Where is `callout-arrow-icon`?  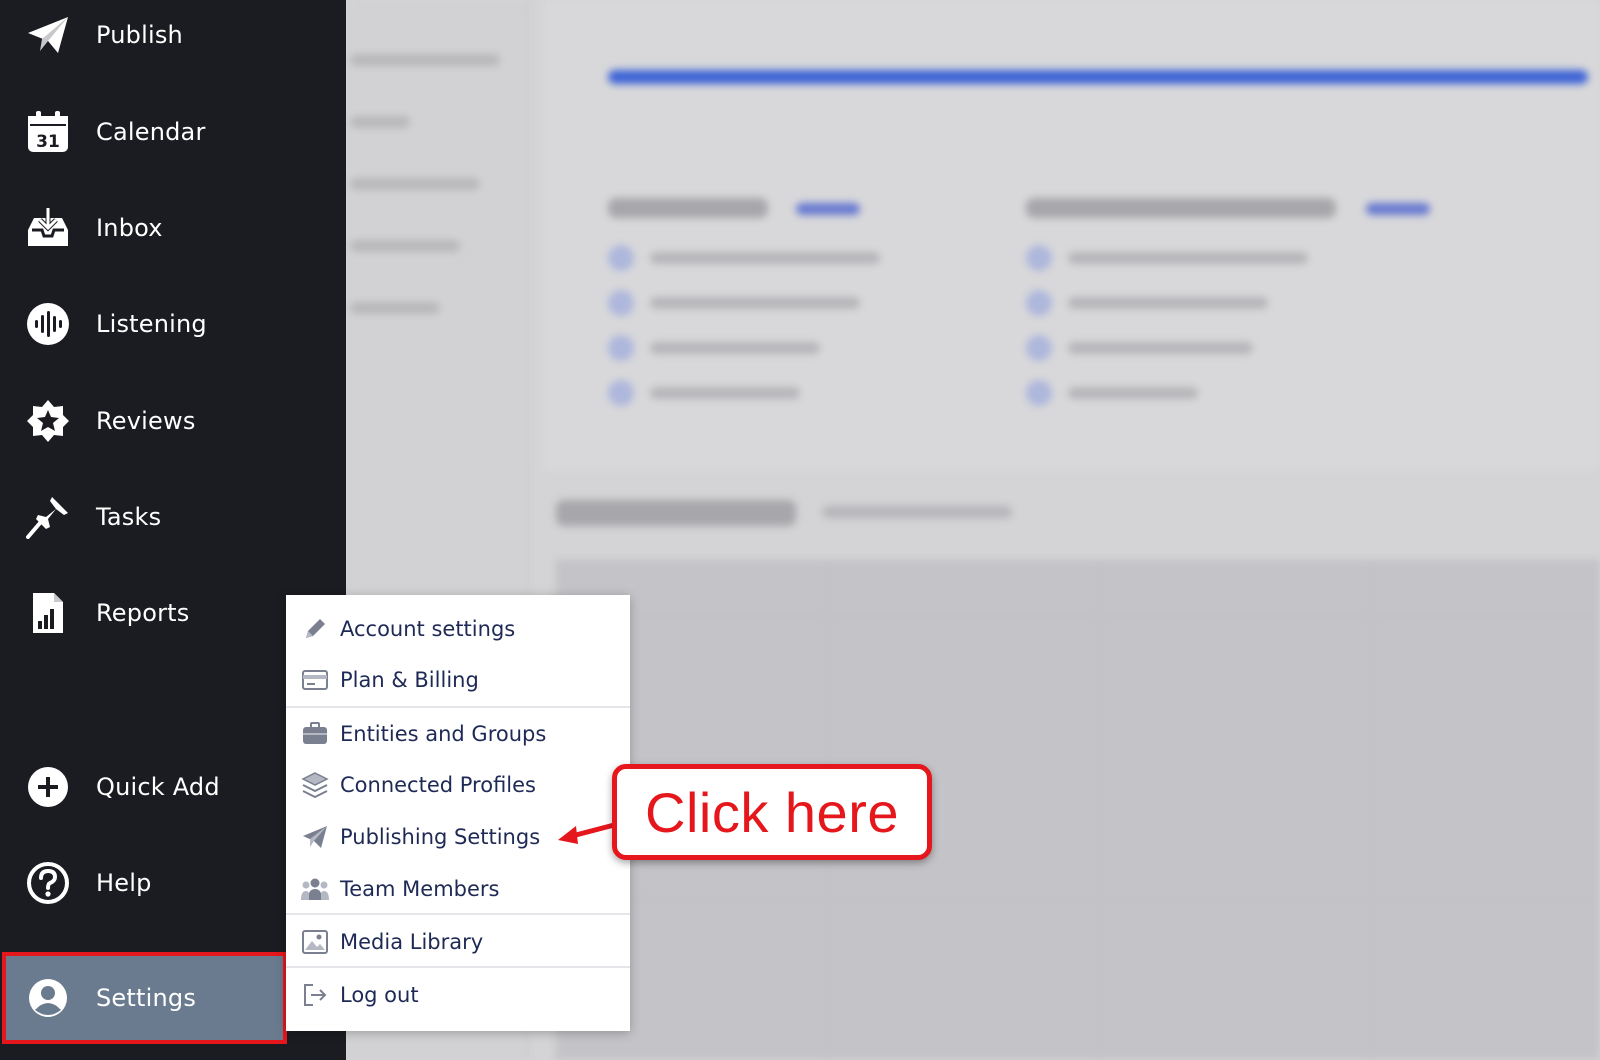 callout-arrow-icon is located at coordinates (588, 832).